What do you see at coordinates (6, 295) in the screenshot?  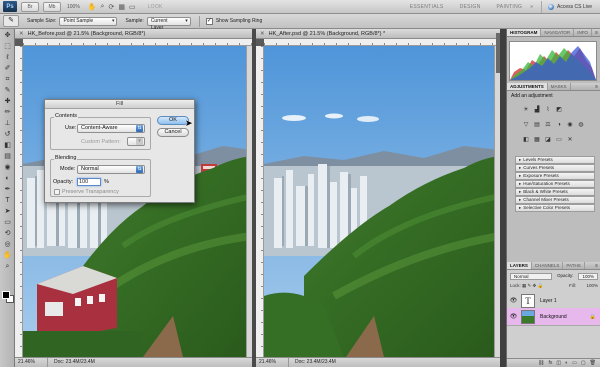 I see `foreground-color-swatch` at bounding box center [6, 295].